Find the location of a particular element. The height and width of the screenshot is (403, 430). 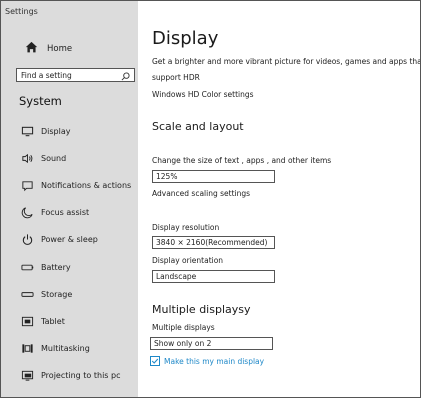

speaker-icon is located at coordinates (27, 158).